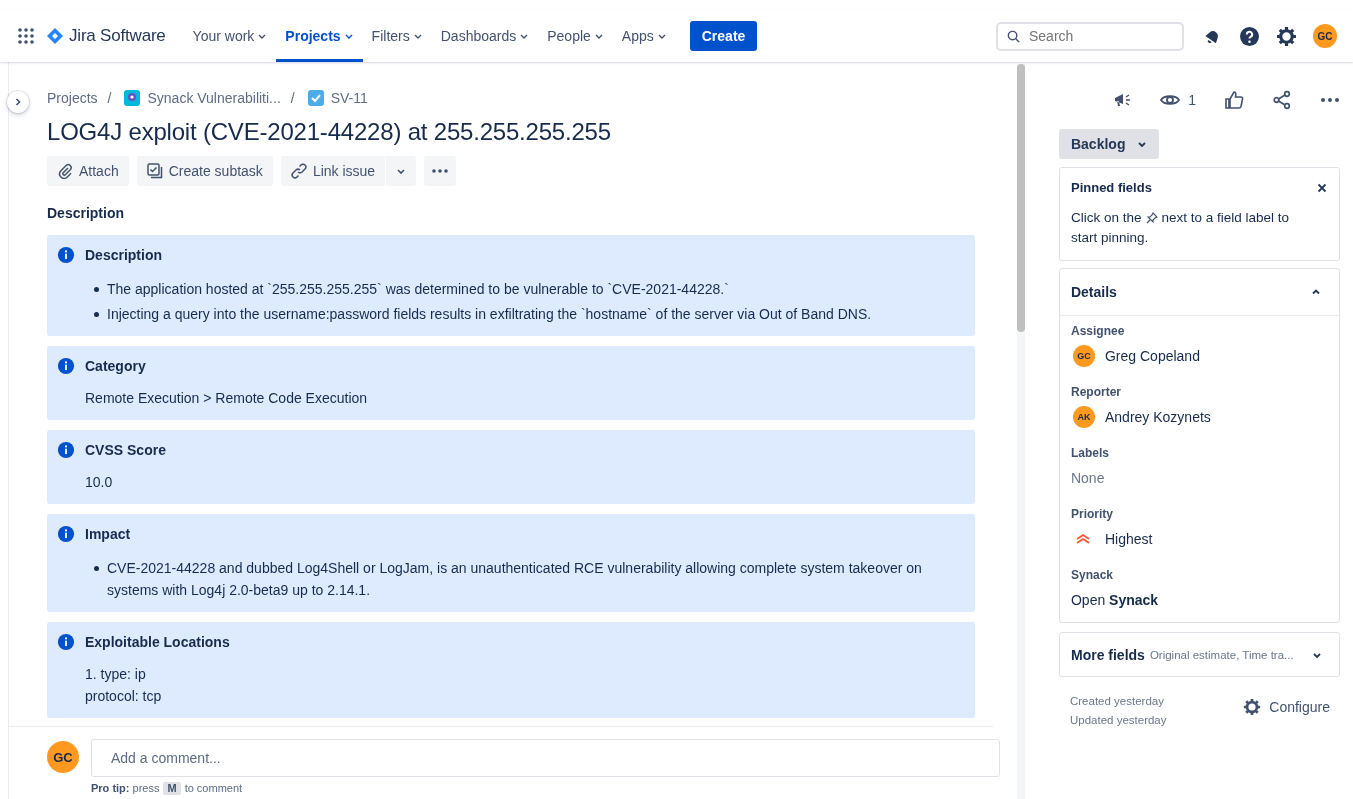 This screenshot has height=799, width=1353. I want to click on nav-menu: People, so click(575, 36).